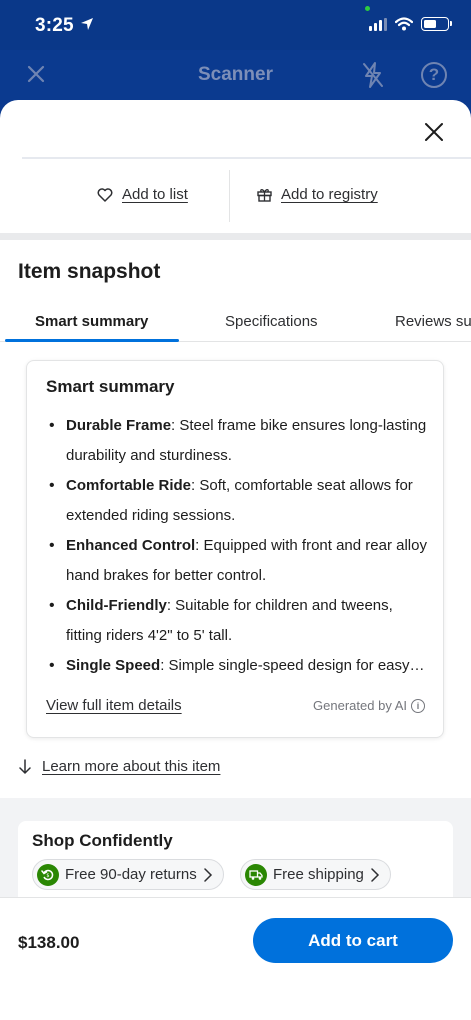 The width and height of the screenshot is (471, 1020). I want to click on bullet-heading: Single Speed, so click(113, 665).